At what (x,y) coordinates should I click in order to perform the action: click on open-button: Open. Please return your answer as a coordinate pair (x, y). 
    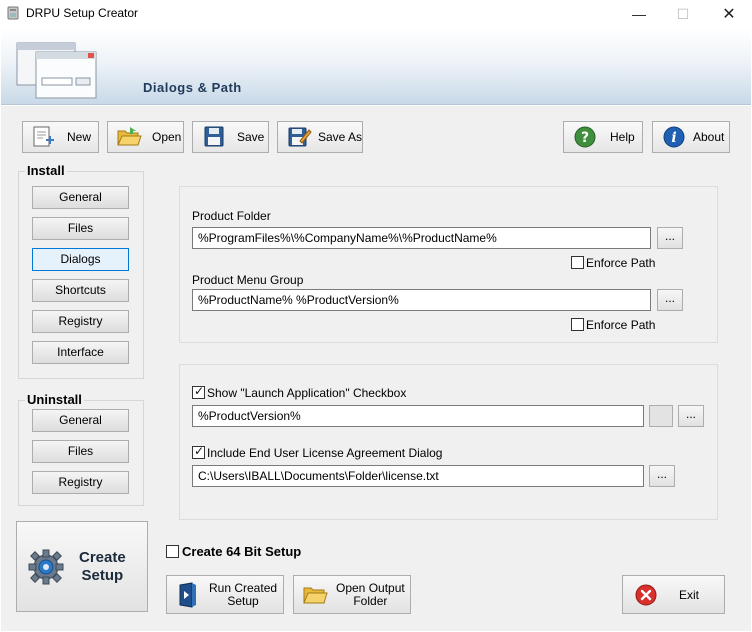
    Looking at the image, I should click on (145, 137).